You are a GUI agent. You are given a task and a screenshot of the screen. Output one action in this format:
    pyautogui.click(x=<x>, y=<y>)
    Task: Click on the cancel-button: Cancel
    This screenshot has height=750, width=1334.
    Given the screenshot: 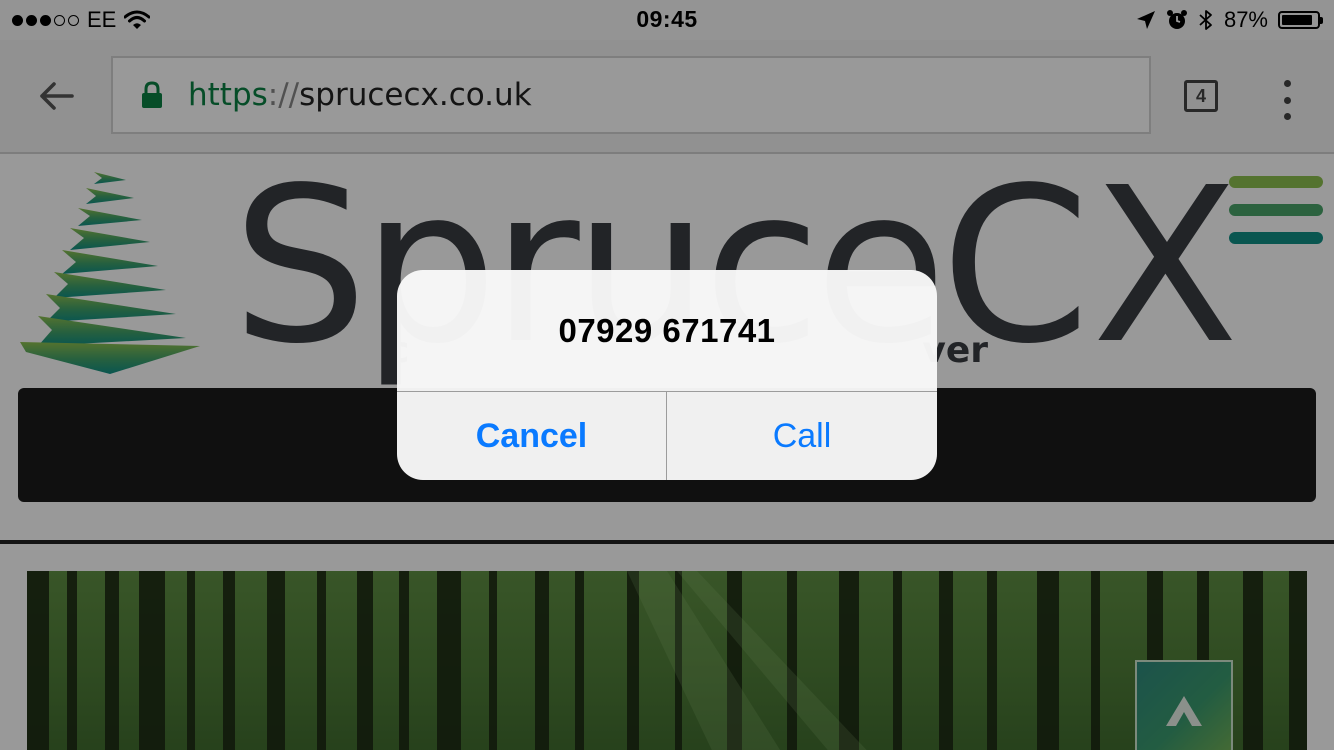 What is the action you would take?
    pyautogui.click(x=531, y=436)
    